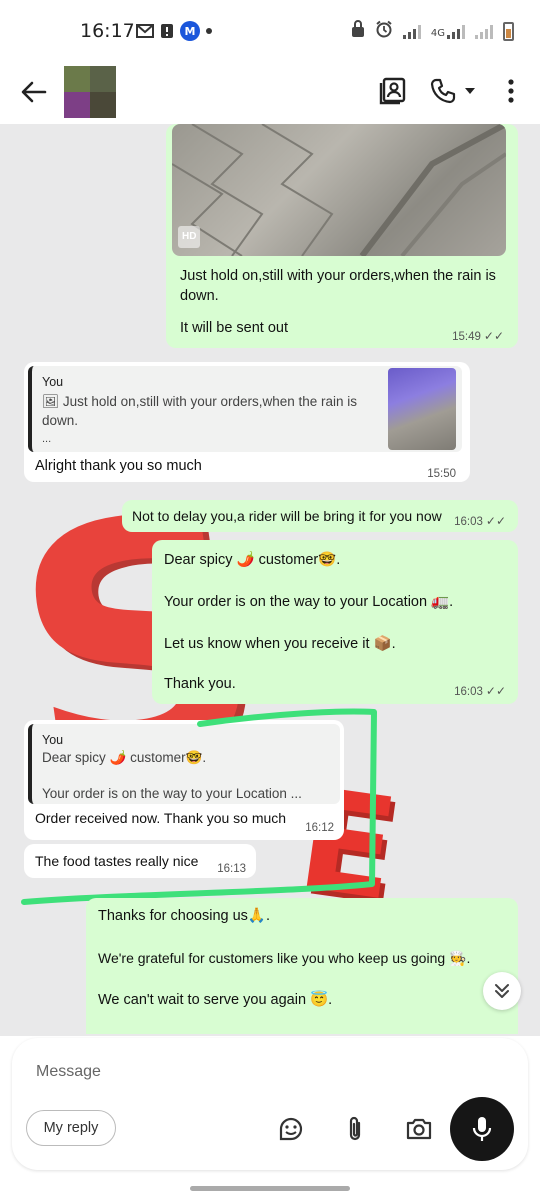 The image size is (540, 1200). What do you see at coordinates (236, 1072) in the screenshot?
I see `message-input` at bounding box center [236, 1072].